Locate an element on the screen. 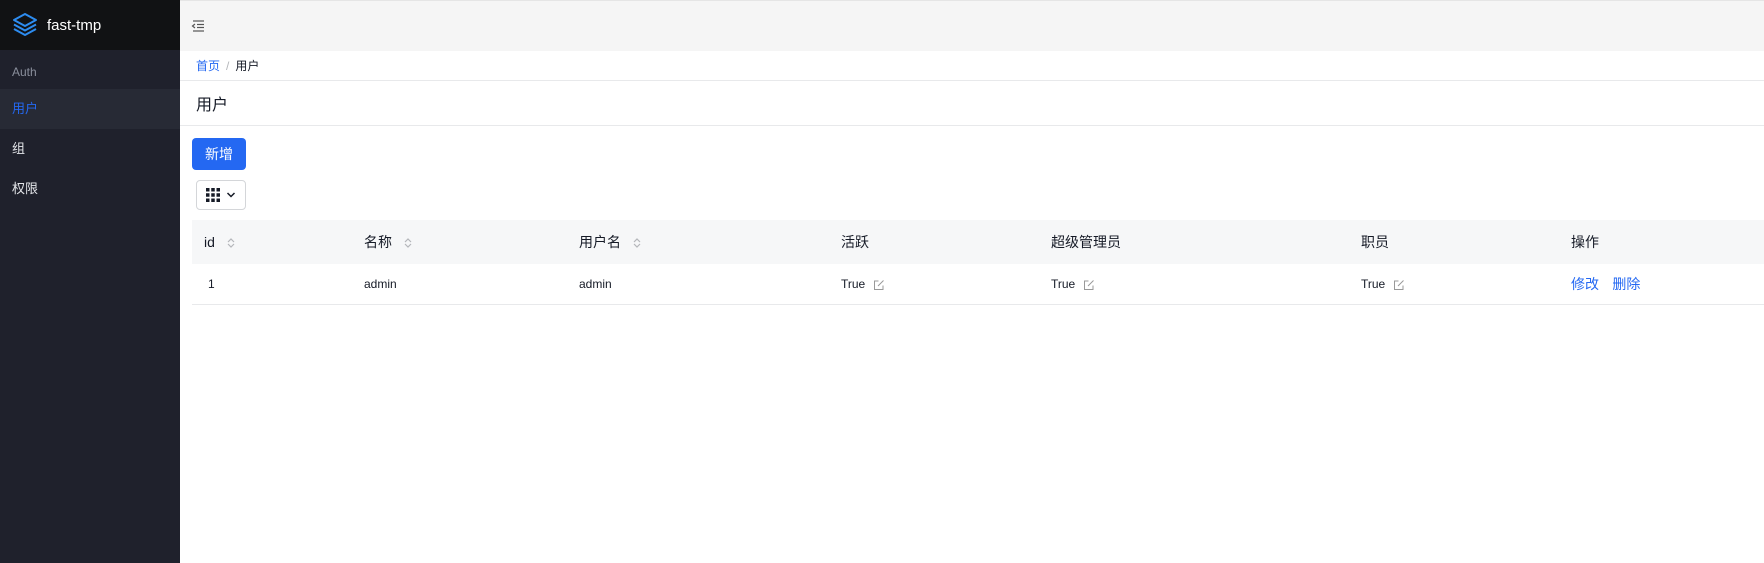 The height and width of the screenshot is (563, 1764). cell-id: 1 is located at coordinates (272, 284).